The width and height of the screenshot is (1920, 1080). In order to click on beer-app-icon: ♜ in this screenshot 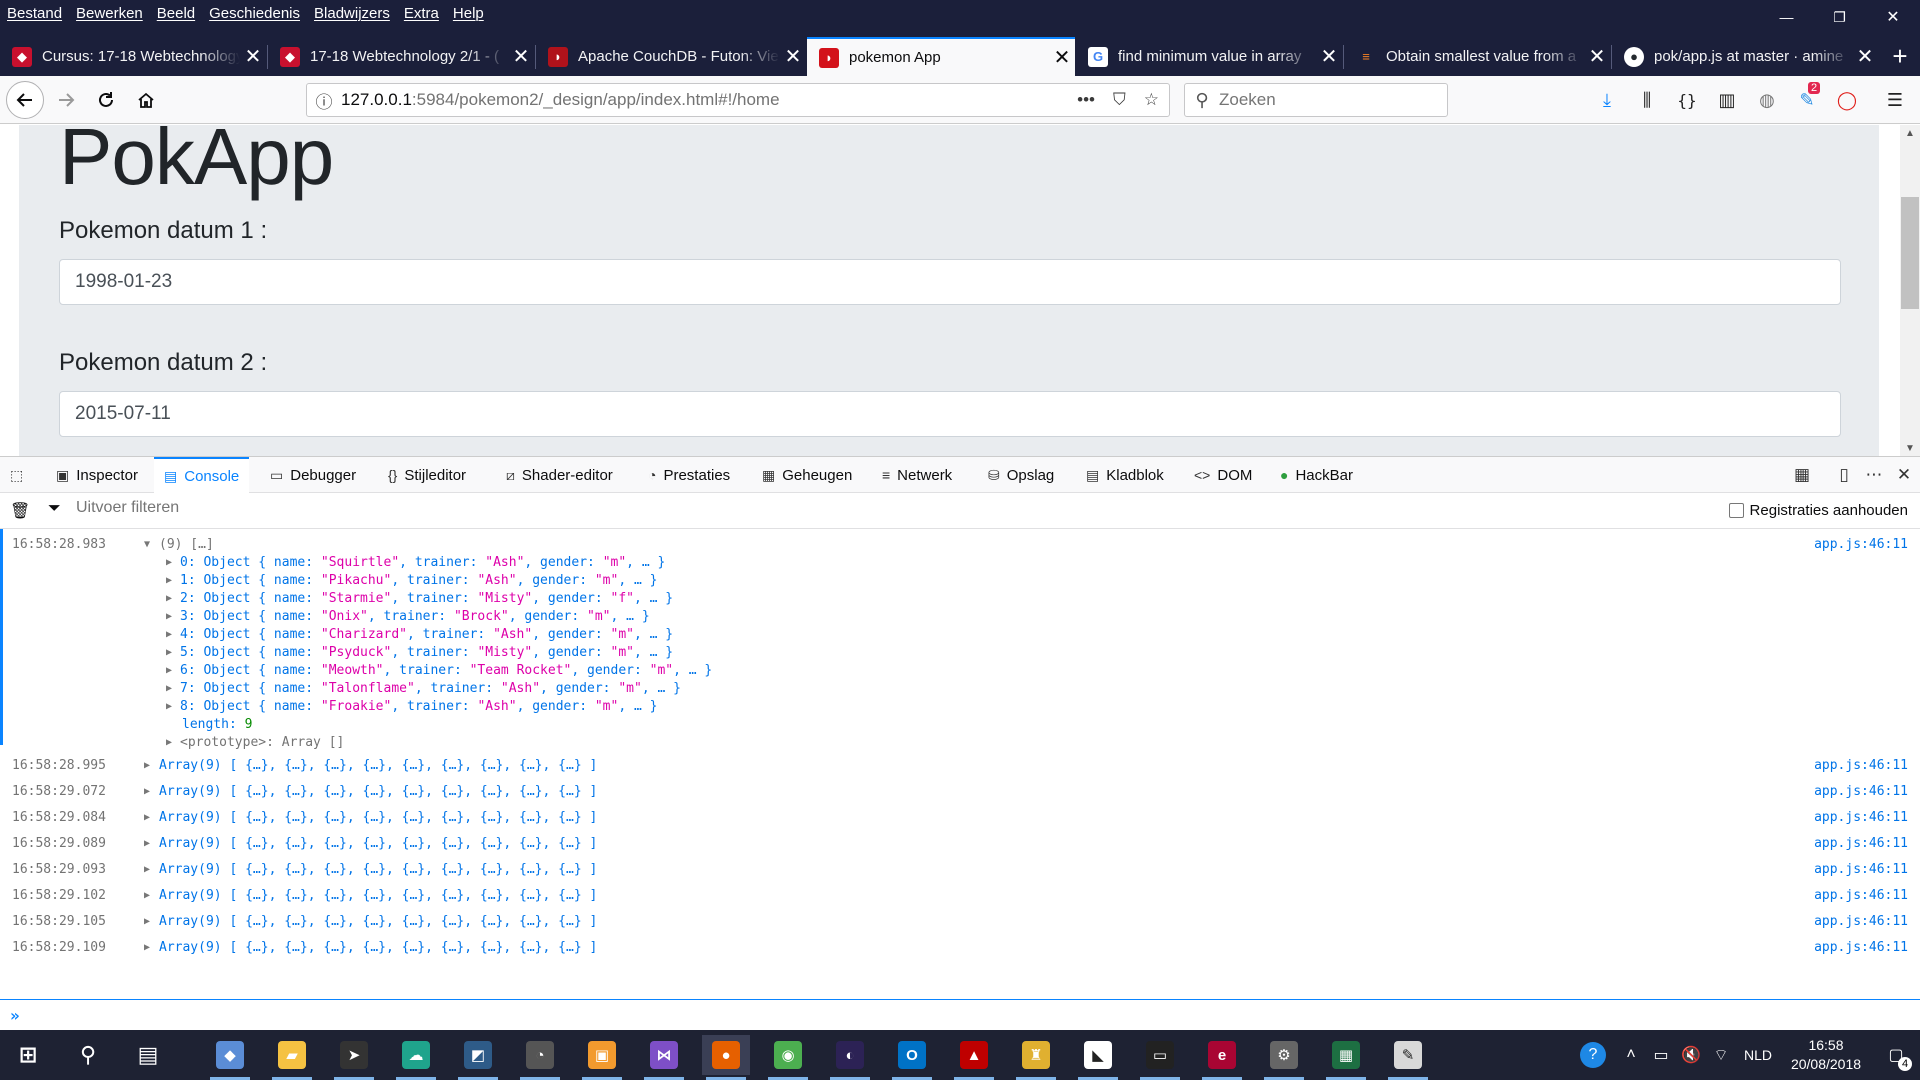, I will do `click(1036, 1057)`.